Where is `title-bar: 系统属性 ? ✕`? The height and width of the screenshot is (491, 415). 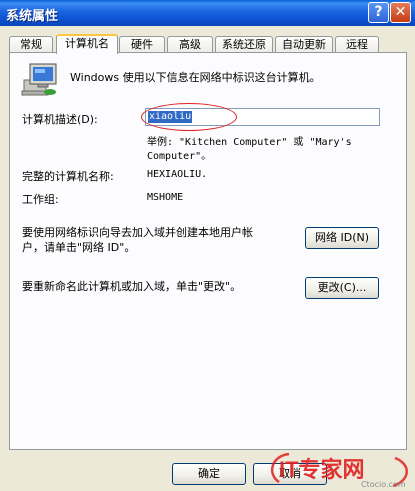 title-bar: 系统属性 ? ✕ is located at coordinates (207, 13).